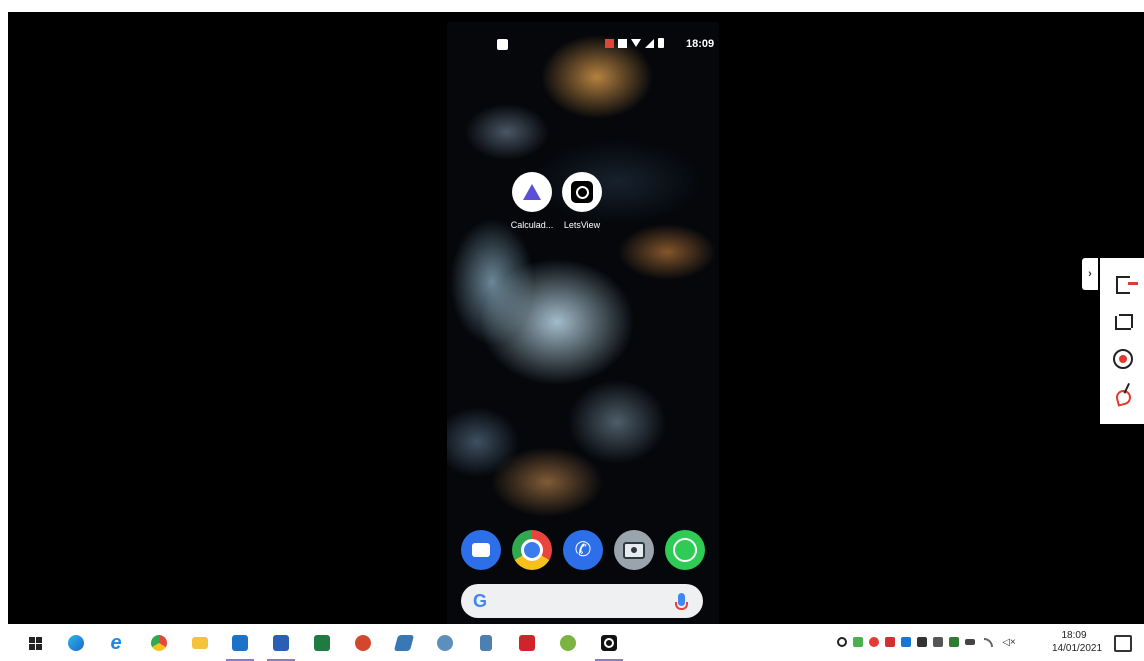 The width and height of the screenshot is (1144, 661). Describe the element at coordinates (1123, 359) in the screenshot. I see `record-icon` at that location.